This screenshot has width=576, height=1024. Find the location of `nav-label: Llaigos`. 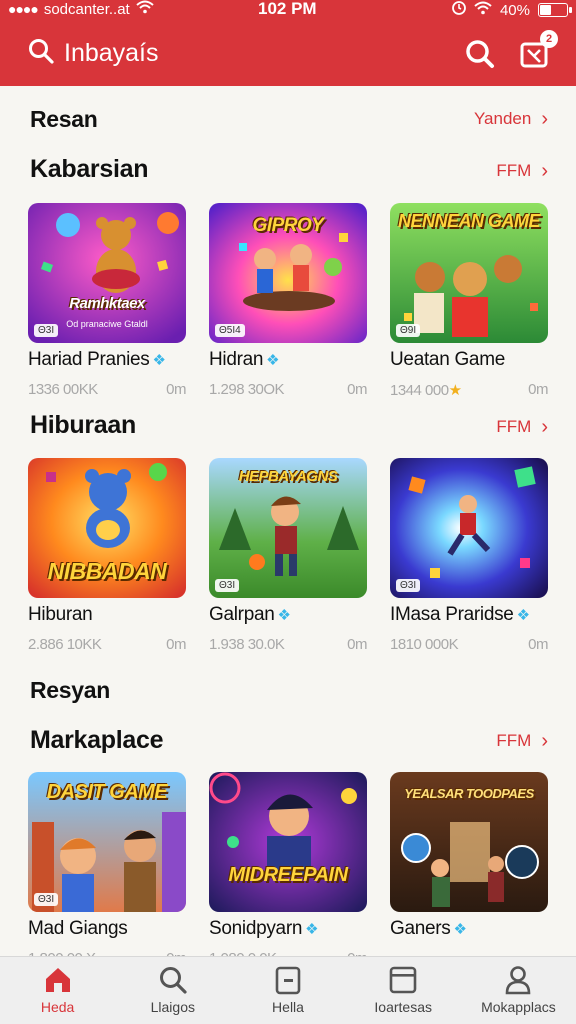

nav-label: Llaigos is located at coordinates (172, 1007).